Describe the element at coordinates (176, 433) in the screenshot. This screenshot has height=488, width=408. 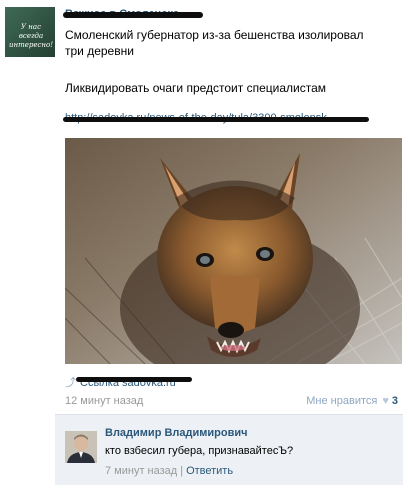
I see `commenter-name: Владимир Владимирович` at that location.